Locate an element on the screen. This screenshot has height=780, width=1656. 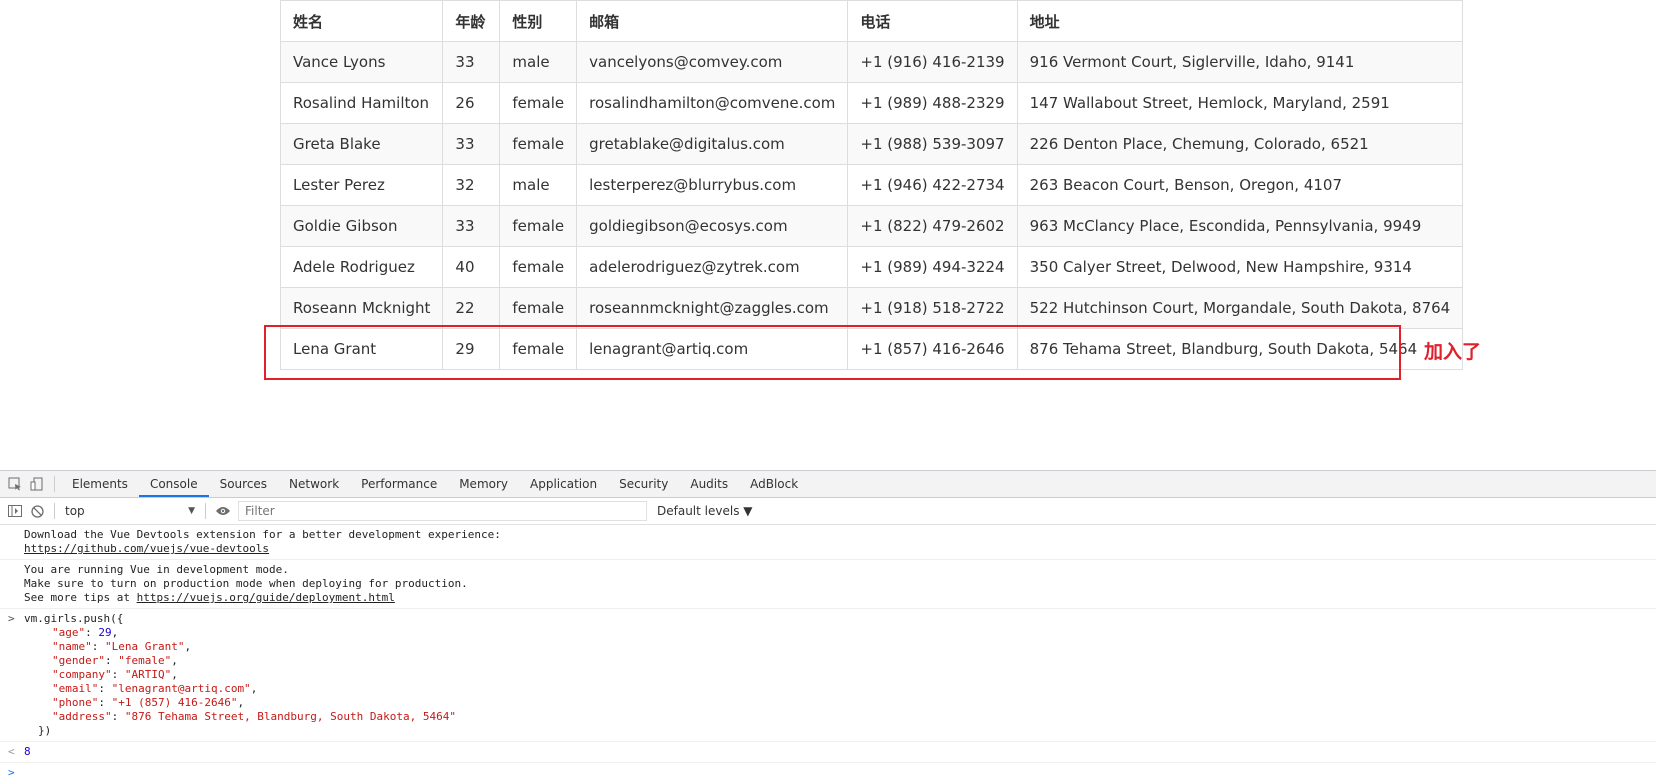
console-result: < 8 is located at coordinates (828, 752).